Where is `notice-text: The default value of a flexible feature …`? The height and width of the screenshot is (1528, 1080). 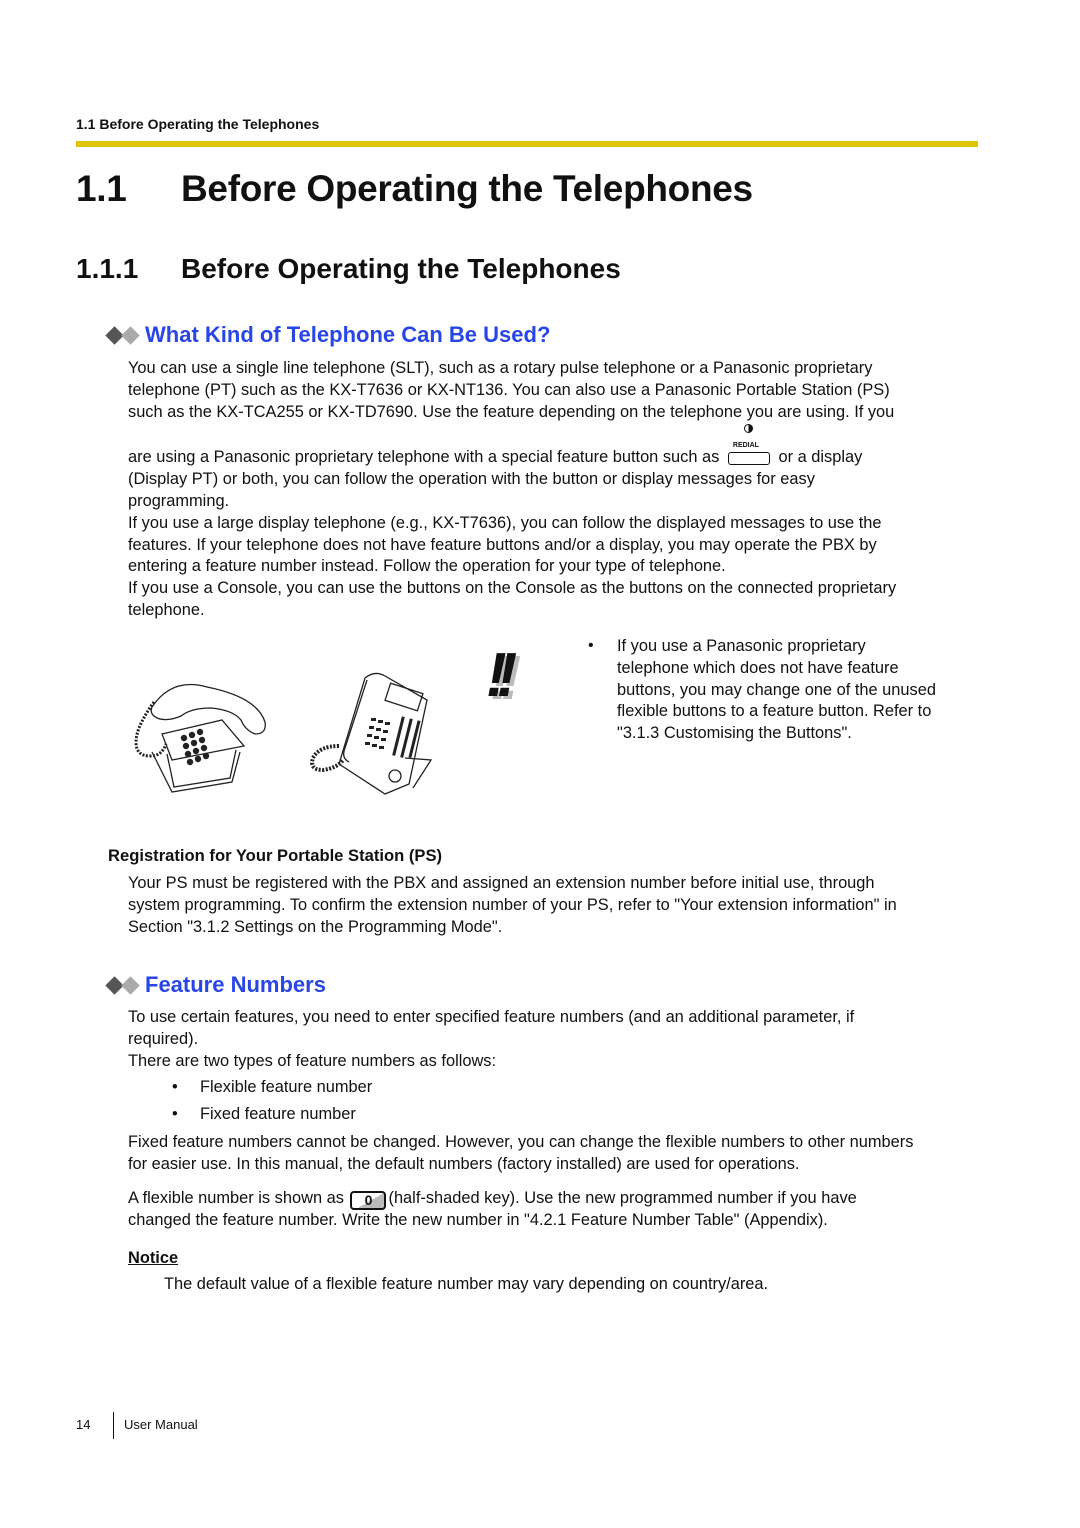 notice-text: The default value of a flexible feature … is located at coordinates (466, 1284).